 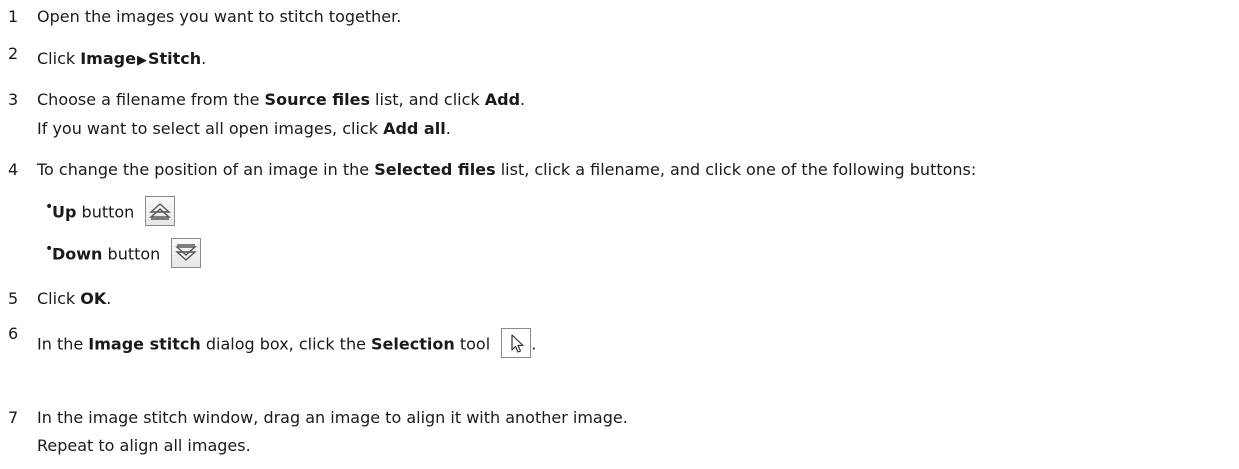 I want to click on menu-stitch: Stitch, so click(x=174, y=58).